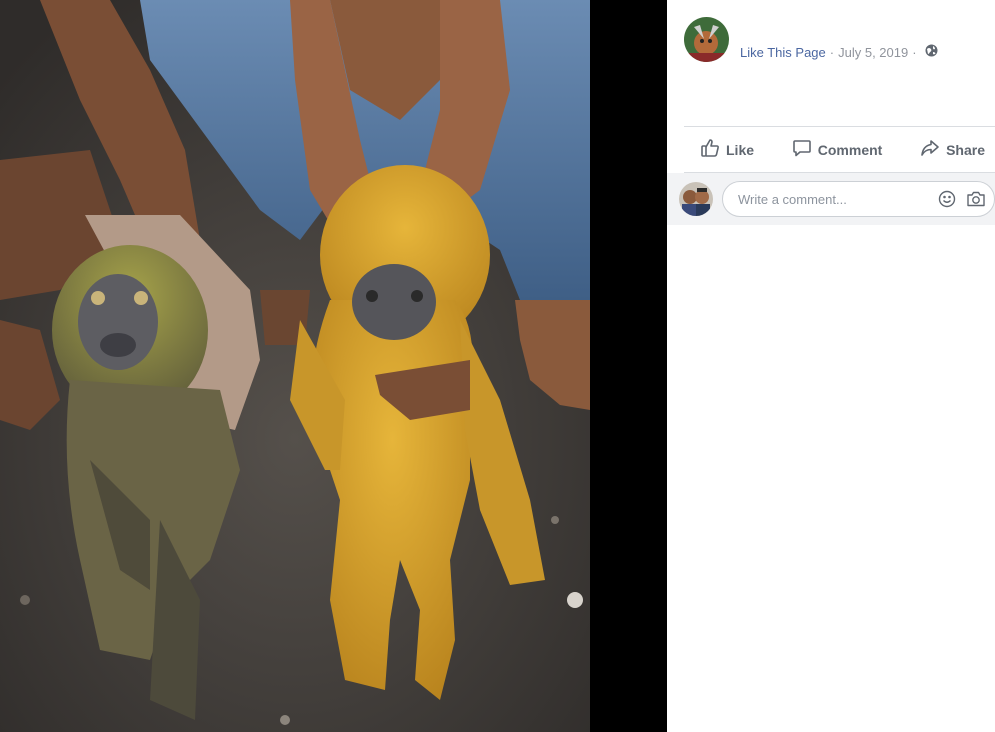 The height and width of the screenshot is (732, 995). I want to click on post-meta: Like This Page · July 5, 2019 ·, so click(839, 52).